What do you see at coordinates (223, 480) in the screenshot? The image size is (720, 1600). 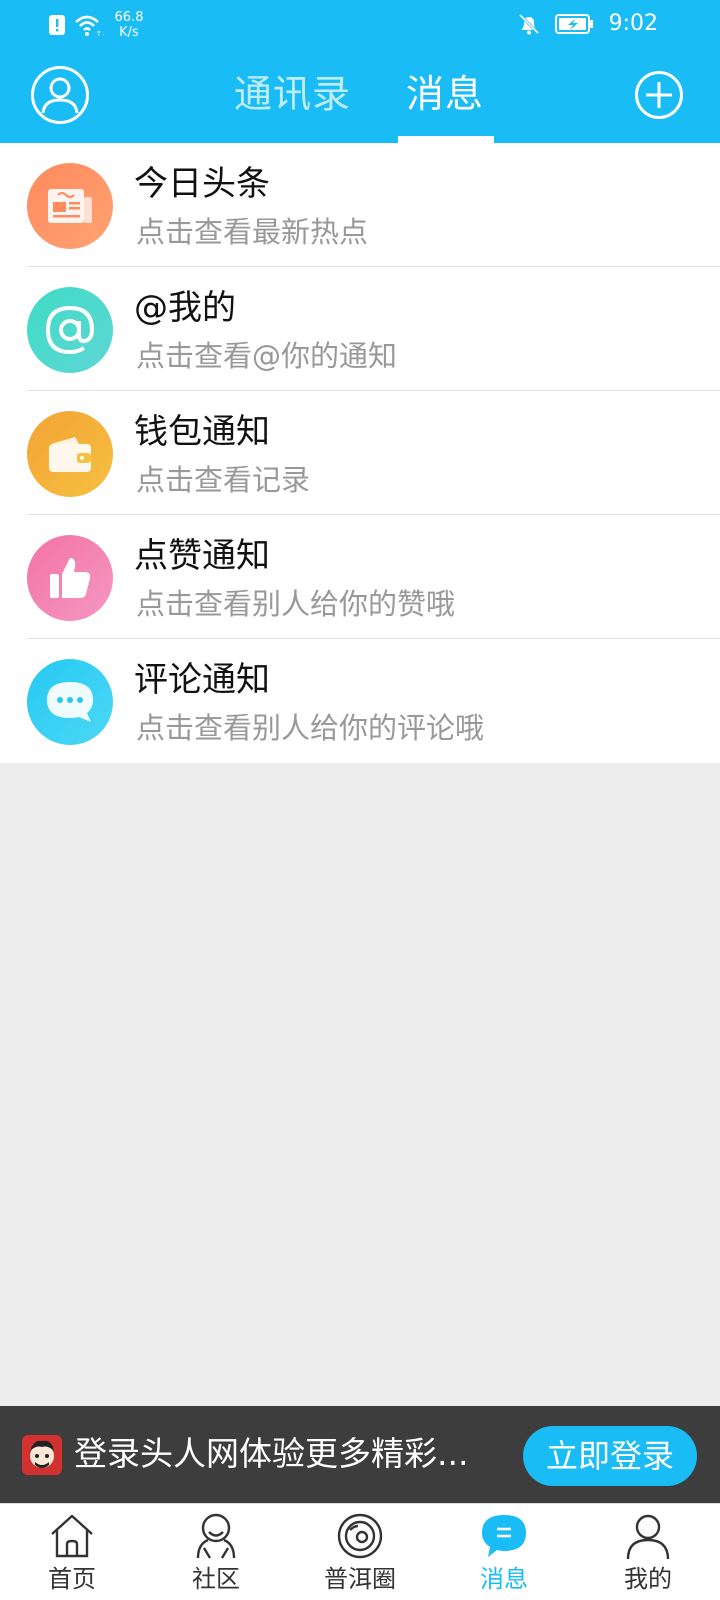 I see `message-subtitle: 点击查看记录` at bounding box center [223, 480].